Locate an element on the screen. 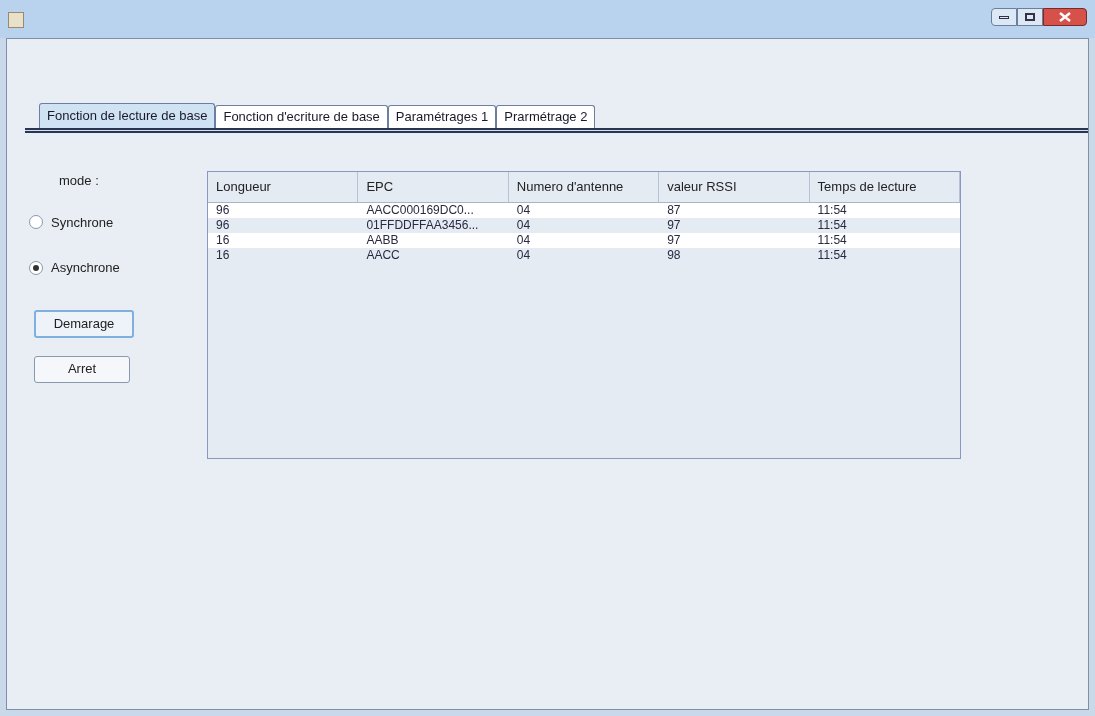  table-cell-text: AACC is located at coordinates (383, 255).